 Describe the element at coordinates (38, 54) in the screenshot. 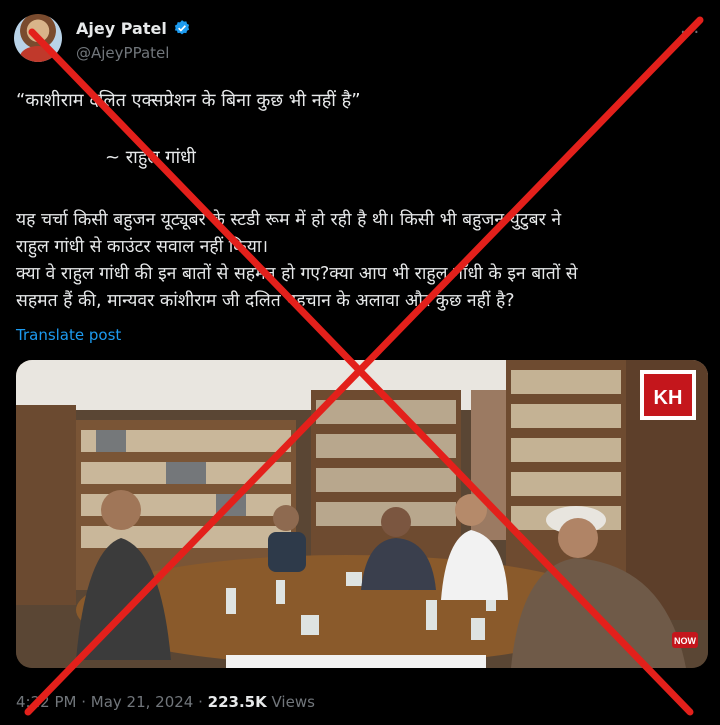

I see `avatar-shirt` at that location.